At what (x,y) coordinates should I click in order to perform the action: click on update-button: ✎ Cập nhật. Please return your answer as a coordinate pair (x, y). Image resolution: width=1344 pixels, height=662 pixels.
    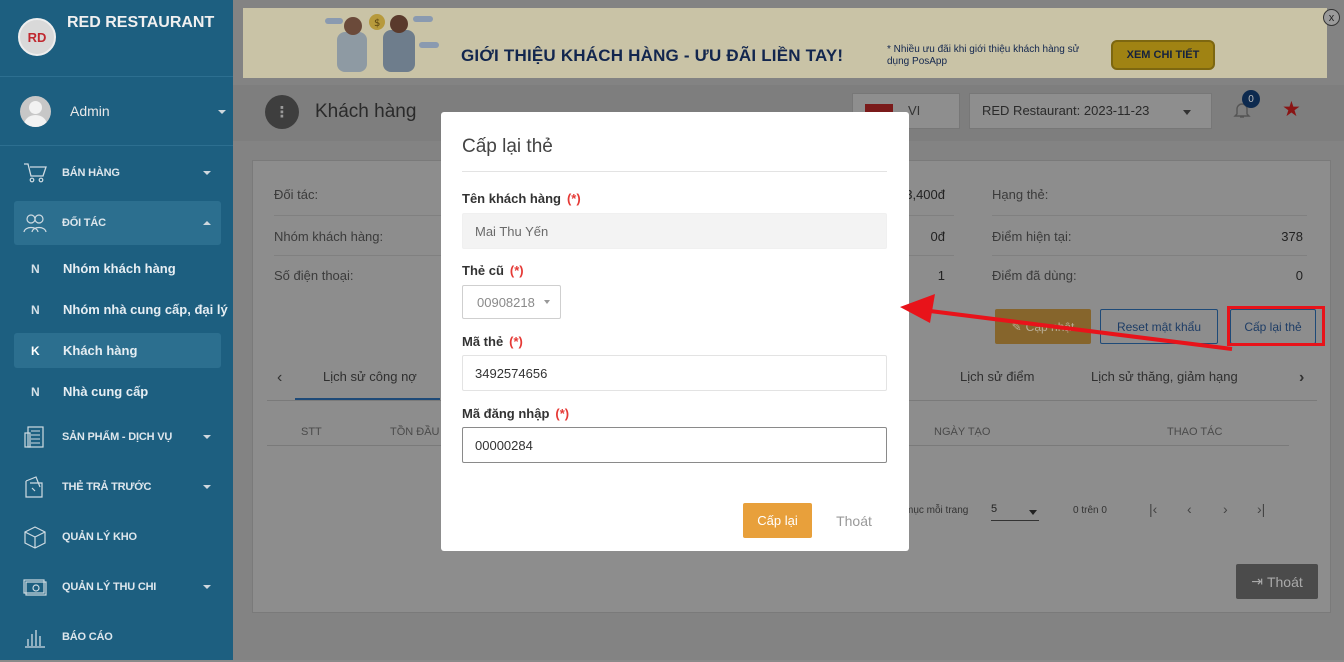
    Looking at the image, I should click on (1043, 326).